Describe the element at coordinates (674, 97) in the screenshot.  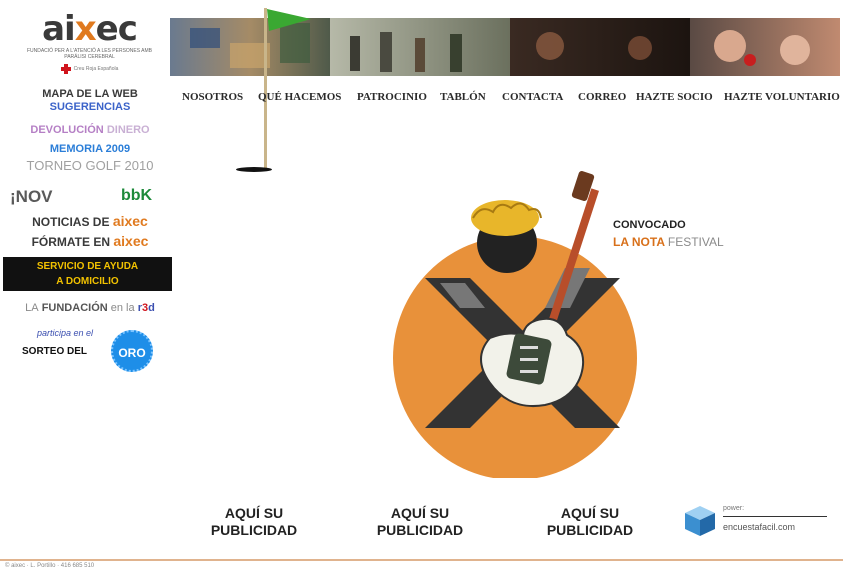
I see `nav-hazte-socio: HAZTE SOCIO` at that location.